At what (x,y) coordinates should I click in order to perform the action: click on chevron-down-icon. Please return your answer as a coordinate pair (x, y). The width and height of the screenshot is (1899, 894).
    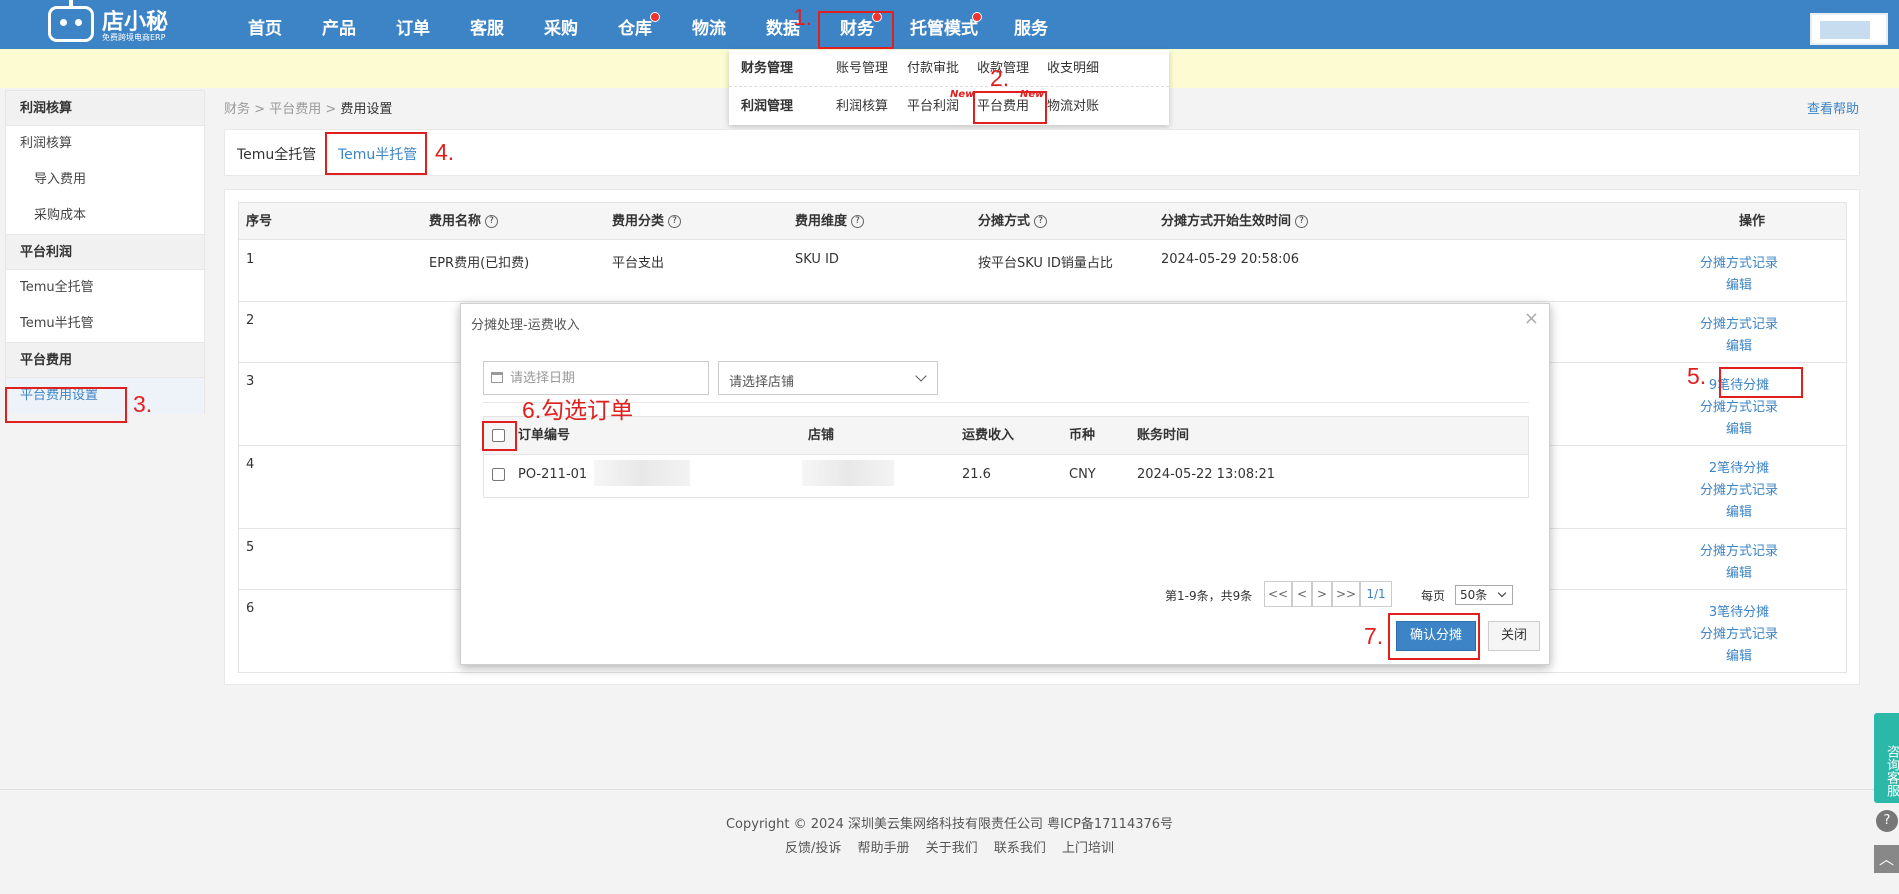
    Looking at the image, I should click on (1502, 593).